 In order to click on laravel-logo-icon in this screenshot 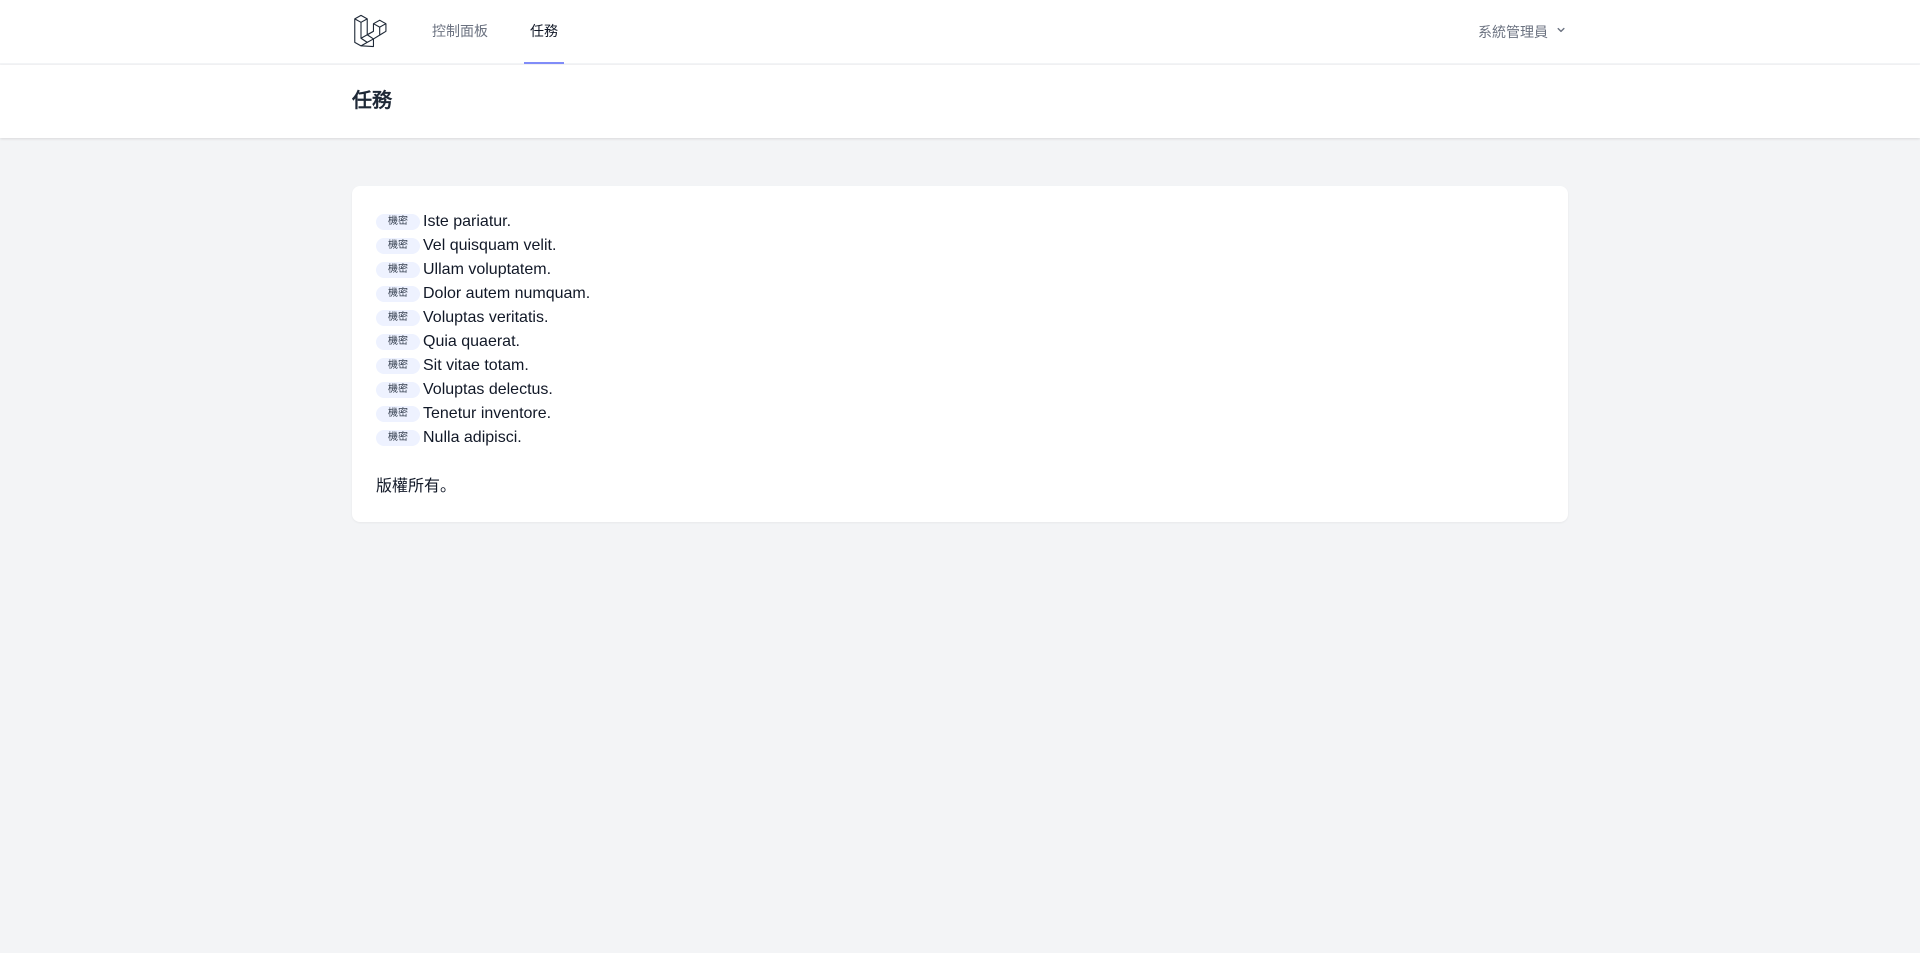, I will do `click(370, 32)`.